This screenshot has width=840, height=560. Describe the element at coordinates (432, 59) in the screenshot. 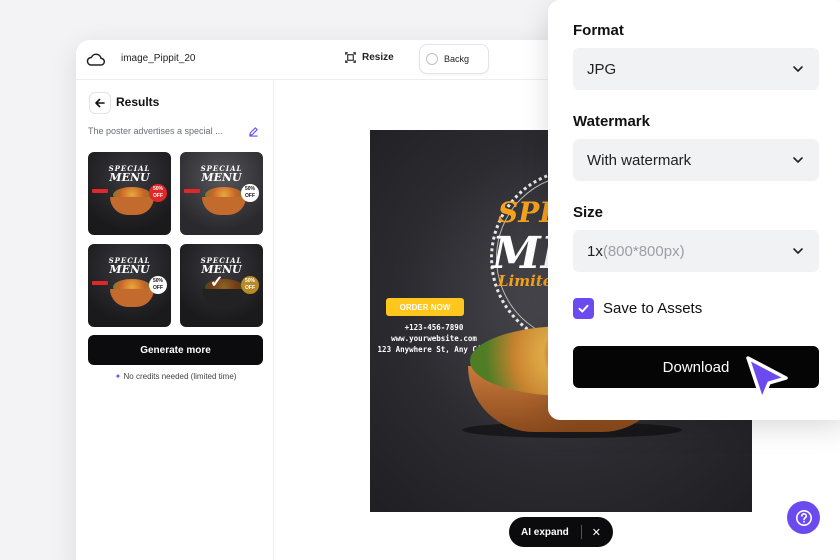

I see `background-swatch-icon` at that location.